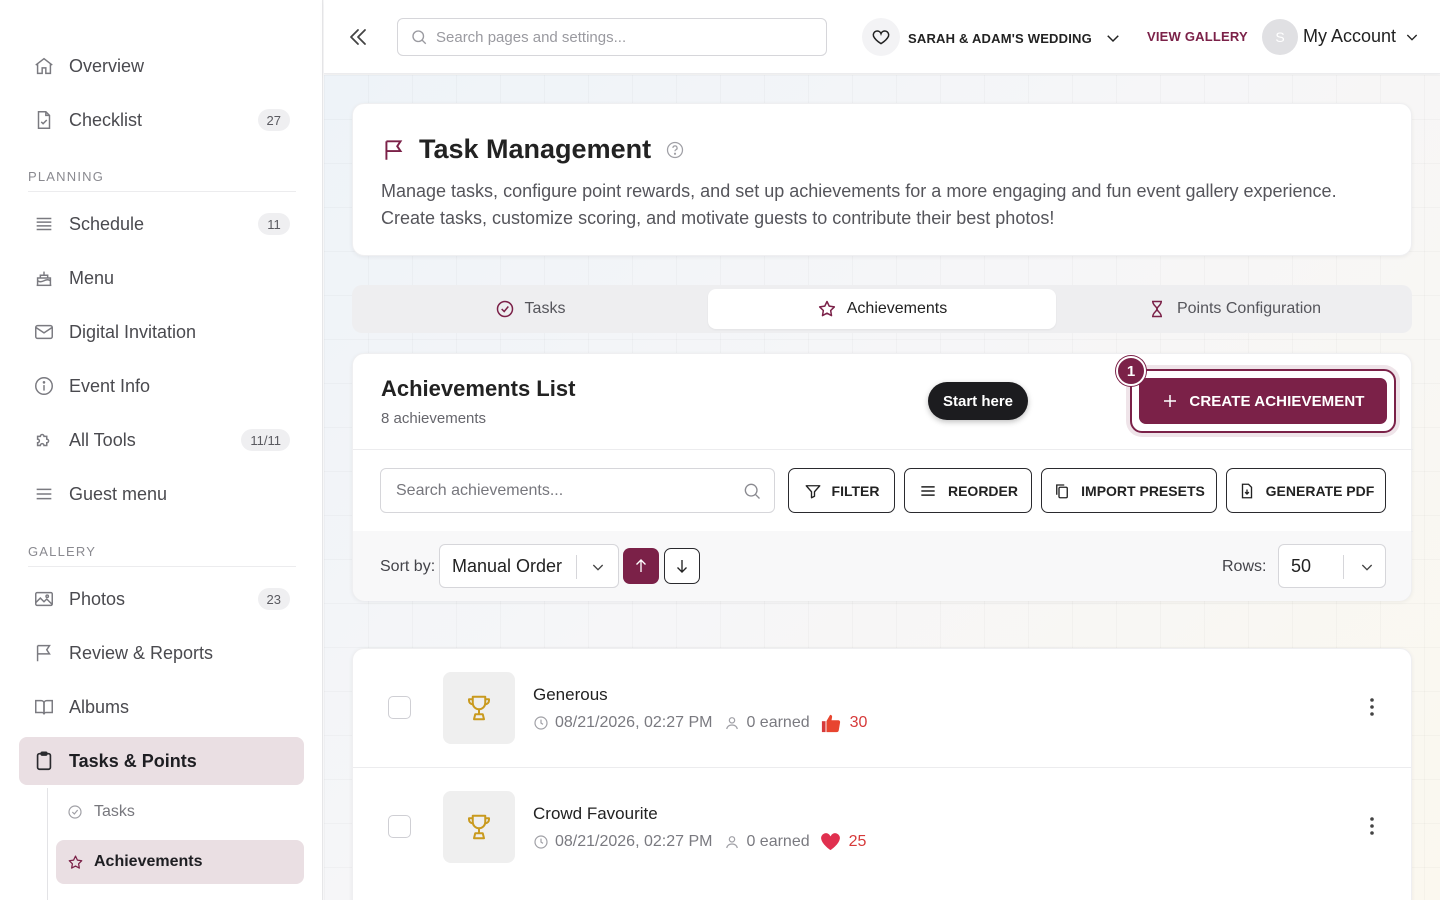  What do you see at coordinates (118, 493) in the screenshot?
I see `sidebar-item-label: Guest menu` at bounding box center [118, 493].